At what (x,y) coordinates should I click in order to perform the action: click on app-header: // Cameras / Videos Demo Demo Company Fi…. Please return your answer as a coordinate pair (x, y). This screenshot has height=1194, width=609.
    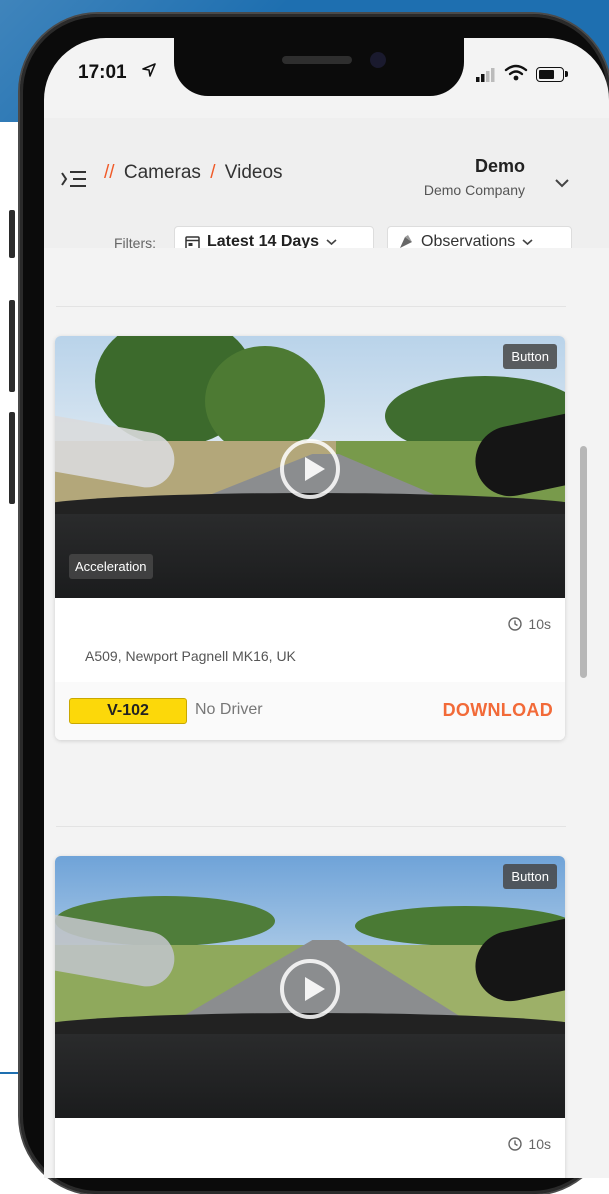
    Looking at the image, I should click on (326, 188).